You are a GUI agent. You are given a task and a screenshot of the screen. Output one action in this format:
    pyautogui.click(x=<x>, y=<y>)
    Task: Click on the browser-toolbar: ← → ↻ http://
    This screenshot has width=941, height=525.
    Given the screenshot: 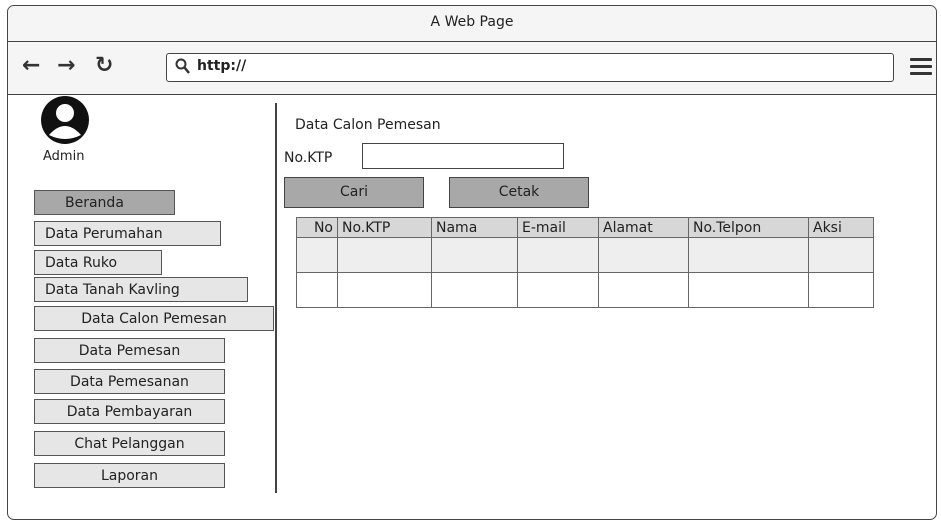 What is the action you would take?
    pyautogui.click(x=472, y=68)
    